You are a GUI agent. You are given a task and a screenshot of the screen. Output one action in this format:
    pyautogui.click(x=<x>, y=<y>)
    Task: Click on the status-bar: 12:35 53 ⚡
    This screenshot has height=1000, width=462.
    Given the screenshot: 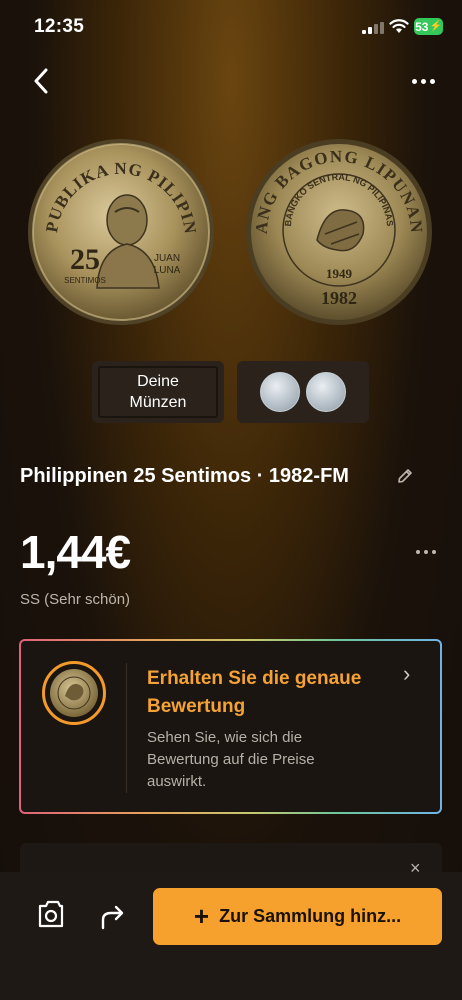 What is the action you would take?
    pyautogui.click(x=231, y=27)
    